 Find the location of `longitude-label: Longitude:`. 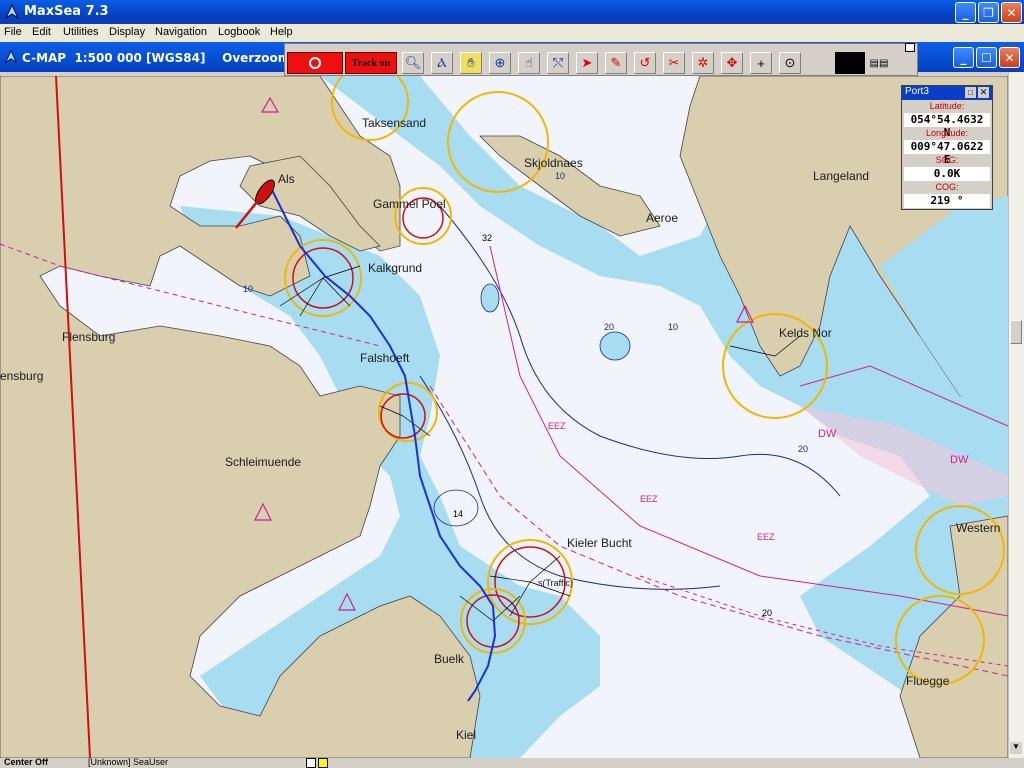

longitude-label: Longitude: is located at coordinates (947, 133).